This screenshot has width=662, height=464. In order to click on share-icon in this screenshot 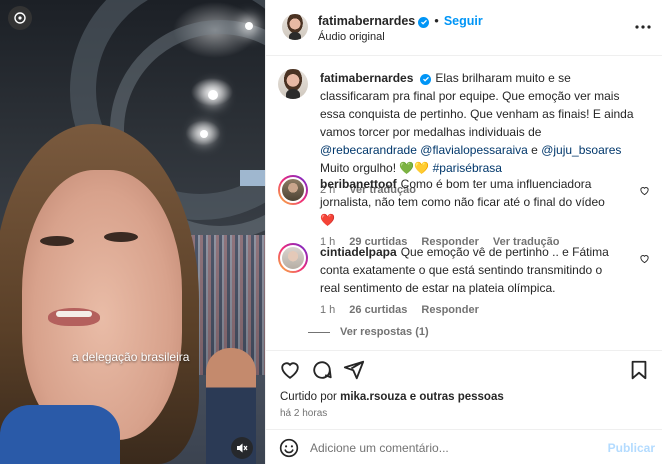, I will do `click(354, 370)`.